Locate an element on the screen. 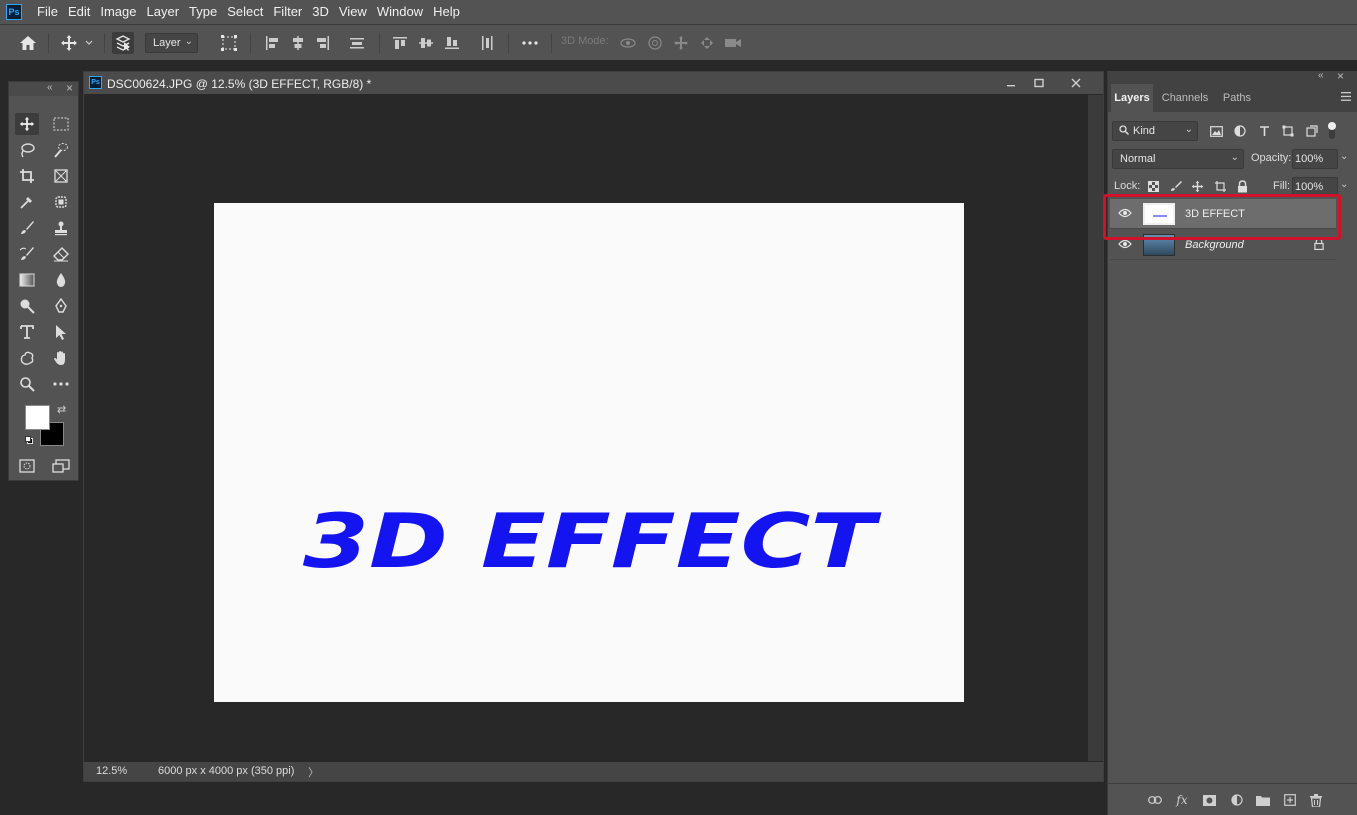 This screenshot has width=1357, height=815. custom-shape-icon is located at coordinates (27, 358).